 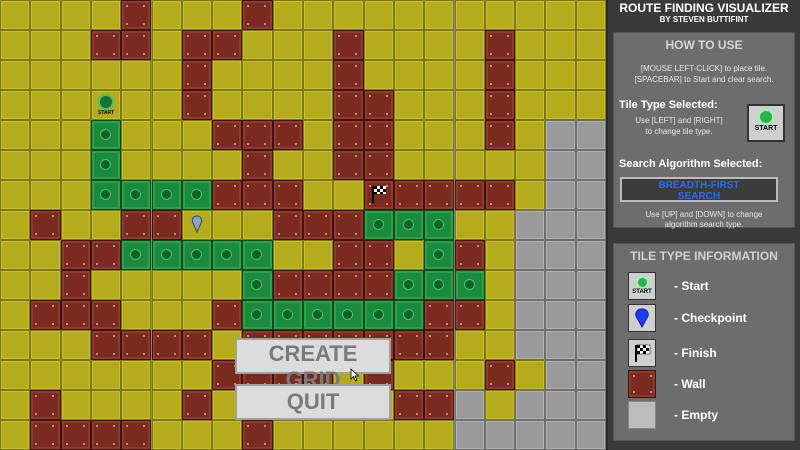 What do you see at coordinates (699, 189) in the screenshot?
I see `algorithm-selector: BREADTH-FIRST SEARCH` at bounding box center [699, 189].